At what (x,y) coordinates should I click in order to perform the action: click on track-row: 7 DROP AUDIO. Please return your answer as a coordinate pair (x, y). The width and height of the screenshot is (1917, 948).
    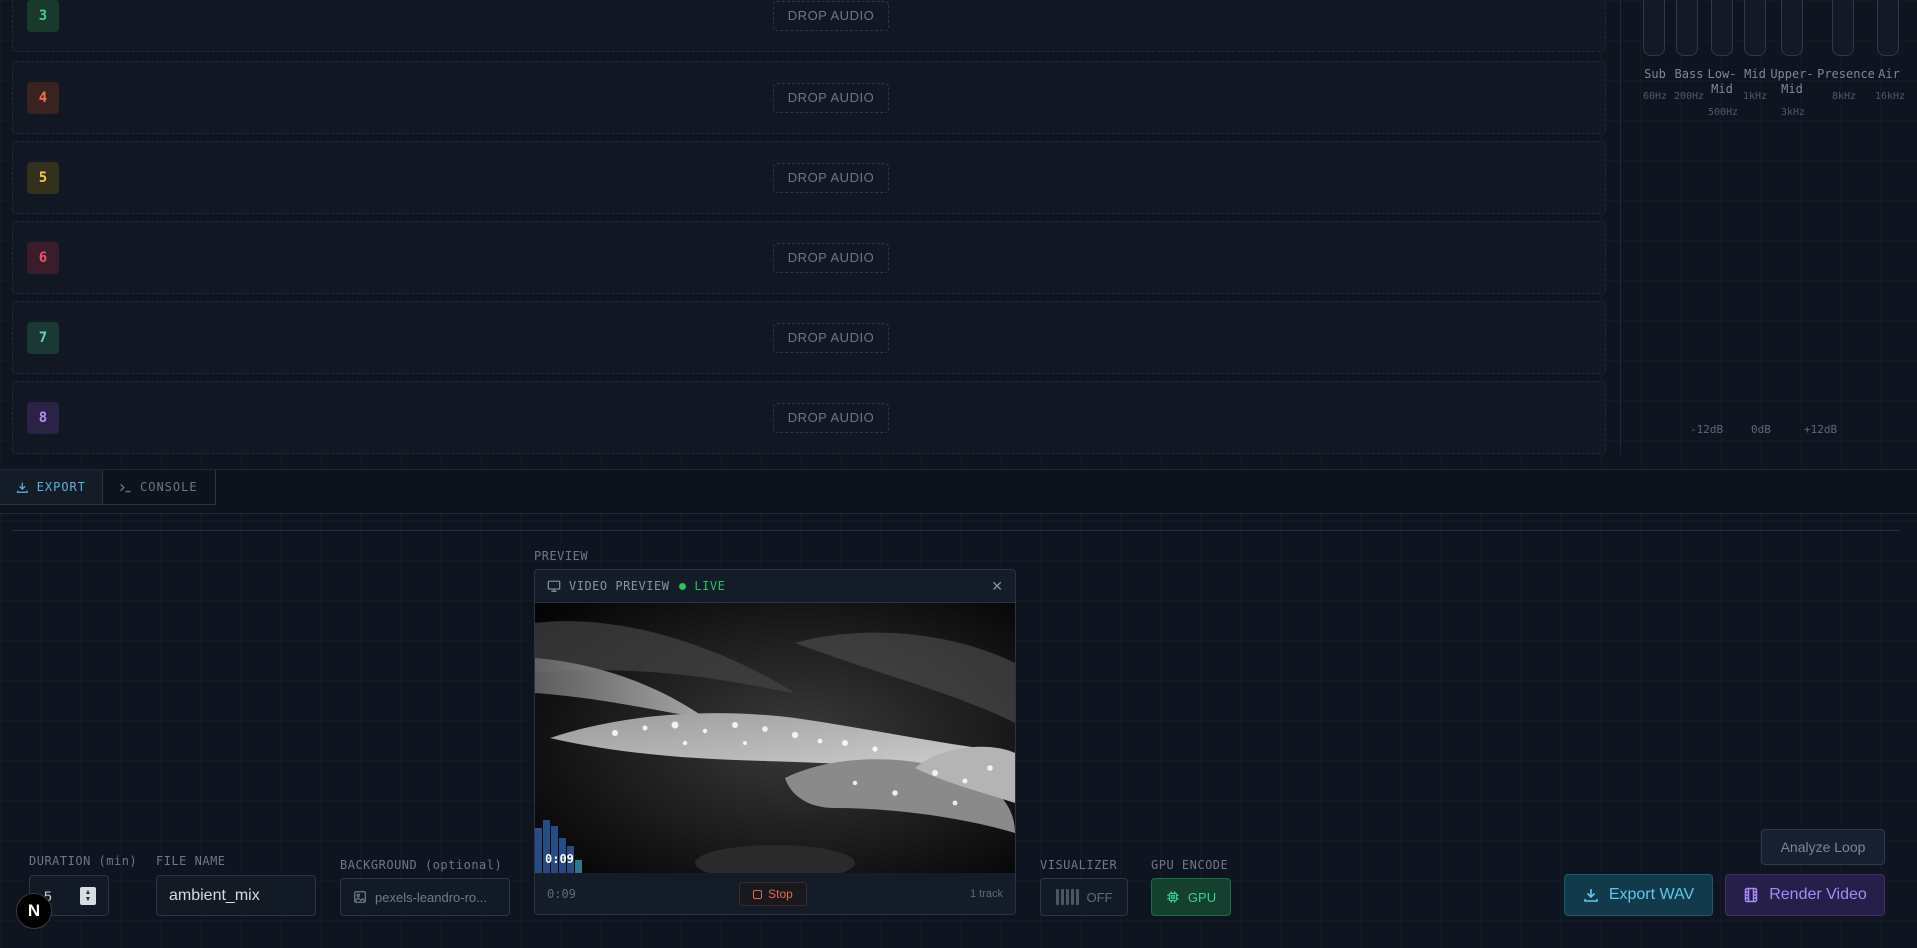
    Looking at the image, I should click on (809, 337).